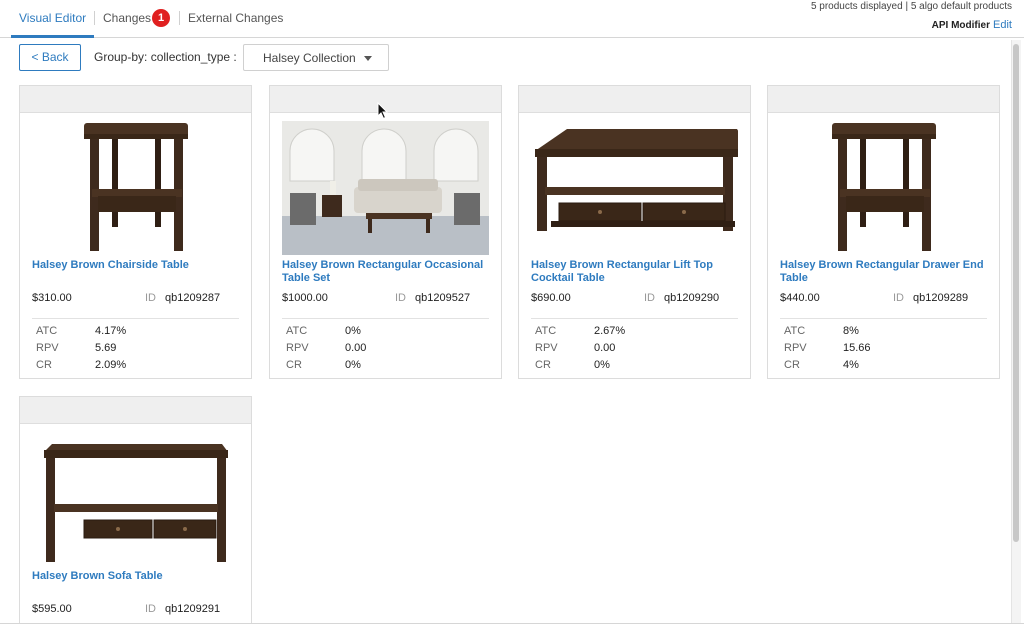 This screenshot has width=1024, height=627. I want to click on sofa-table-image, so click(136, 503).